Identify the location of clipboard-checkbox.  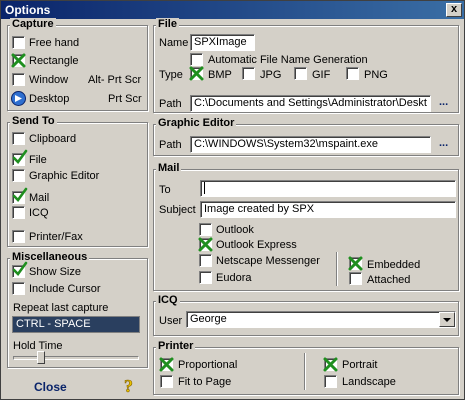
(18, 138).